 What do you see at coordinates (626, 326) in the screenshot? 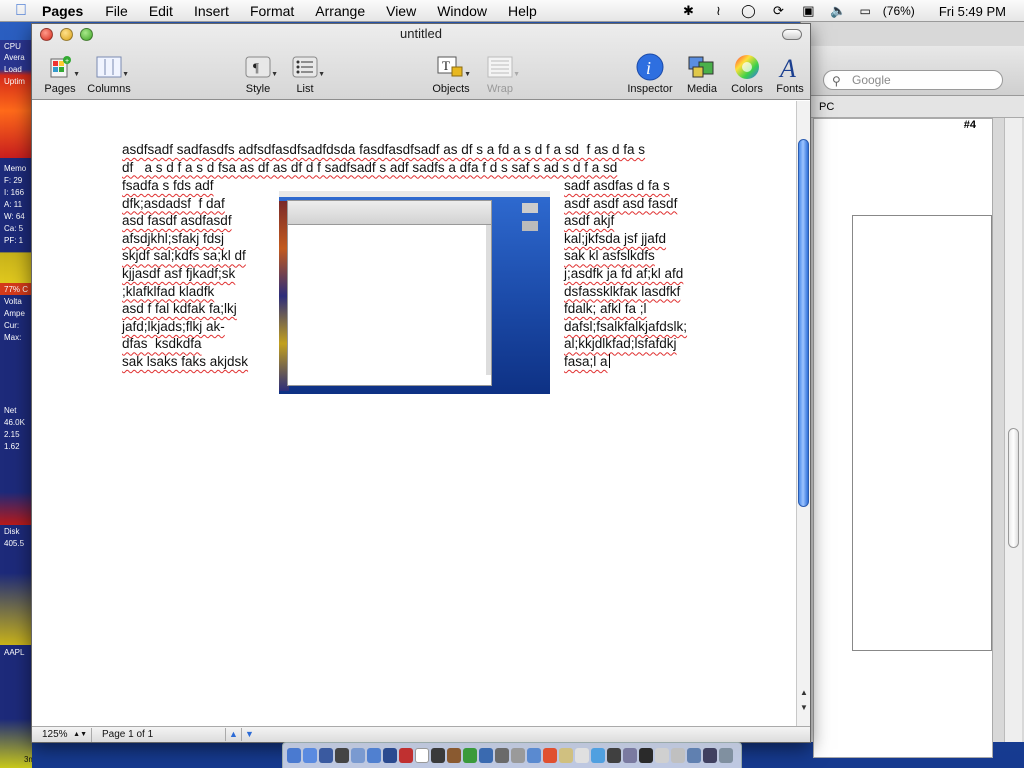
I see `text-line: dafsl;fsalkfalkjafdslk;` at bounding box center [626, 326].